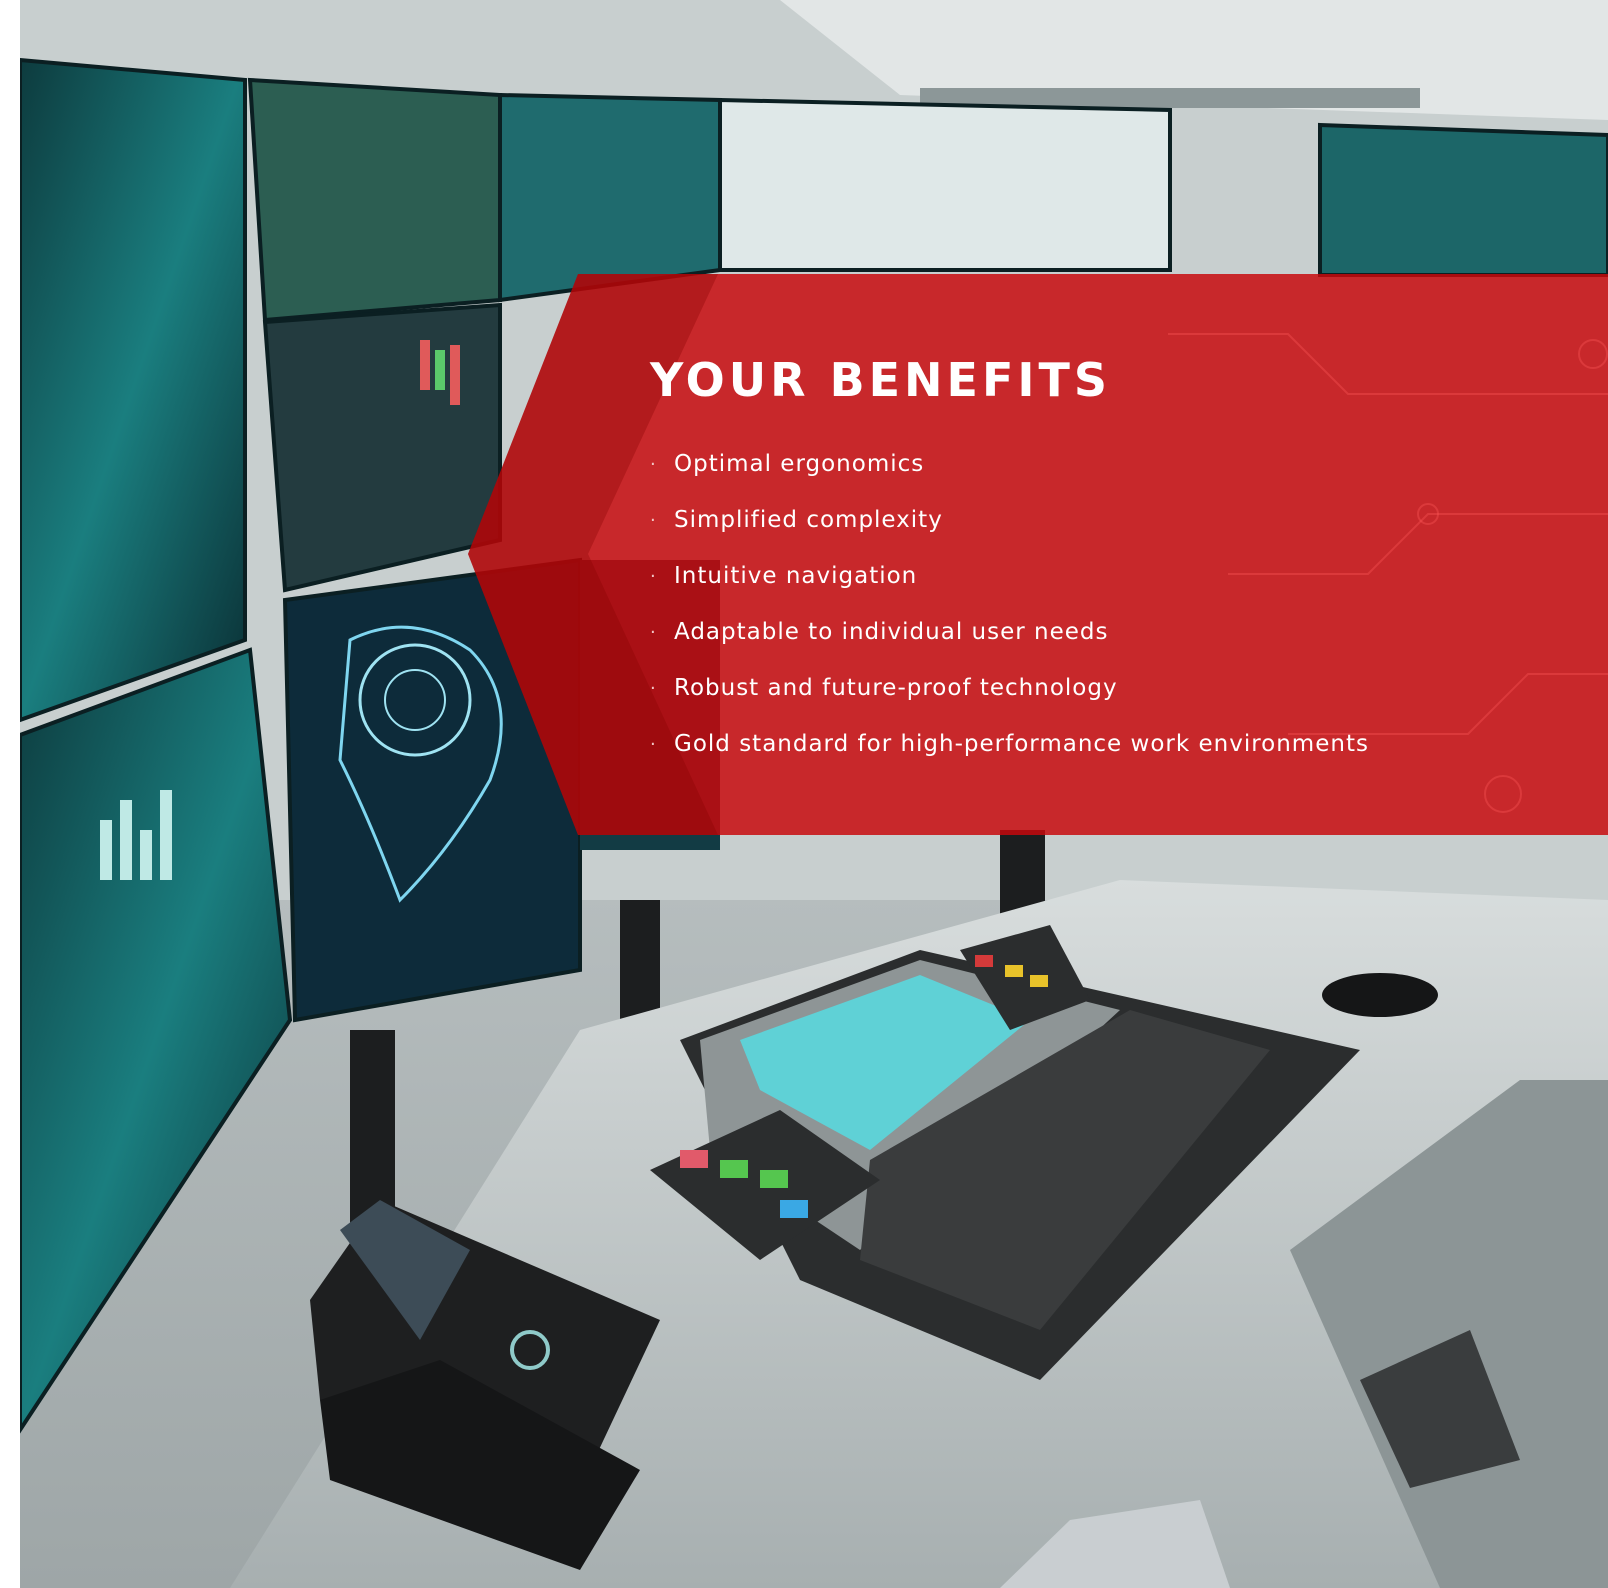 The height and width of the screenshot is (1588, 1608). I want to click on benefit-label: Adaptable to individual user needs, so click(891, 632).